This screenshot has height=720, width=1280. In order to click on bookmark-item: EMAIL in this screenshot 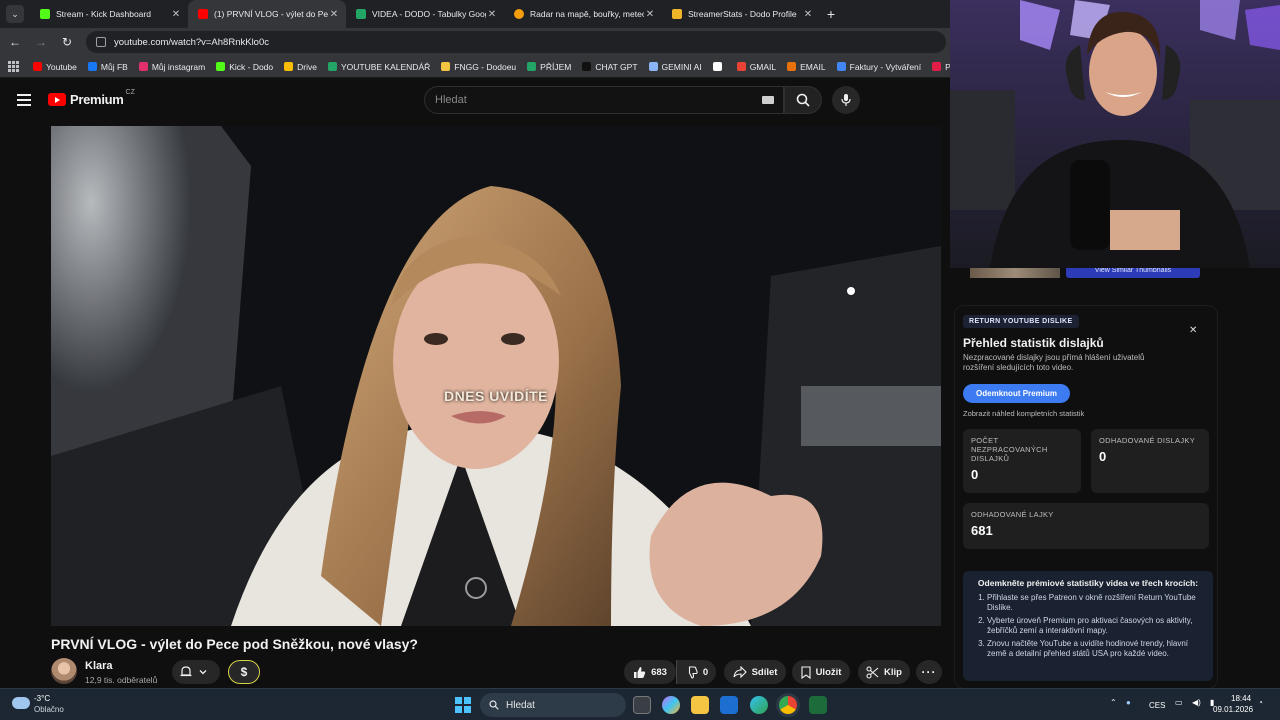, I will do `click(806, 67)`.